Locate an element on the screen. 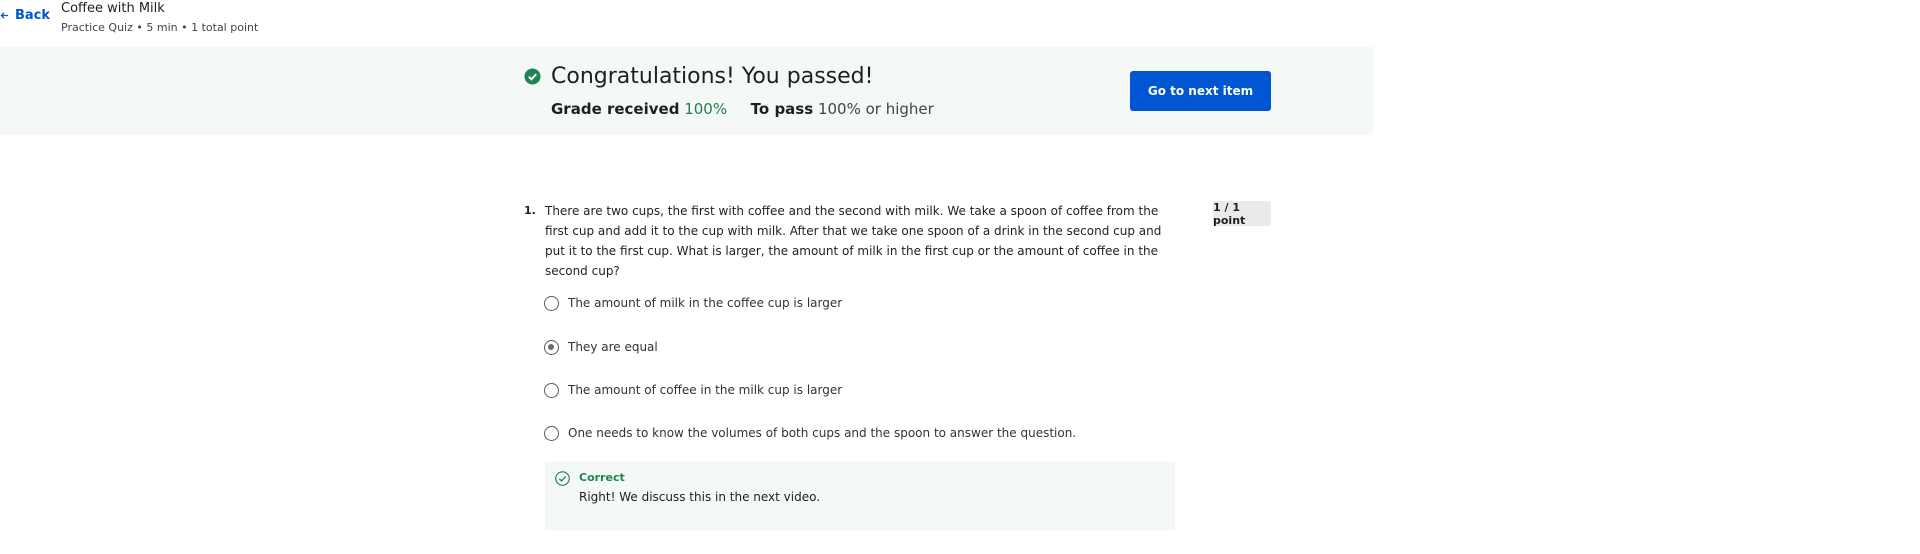 The image size is (1920, 554). go-to-next-item-button: Go to next item is located at coordinates (1200, 91).